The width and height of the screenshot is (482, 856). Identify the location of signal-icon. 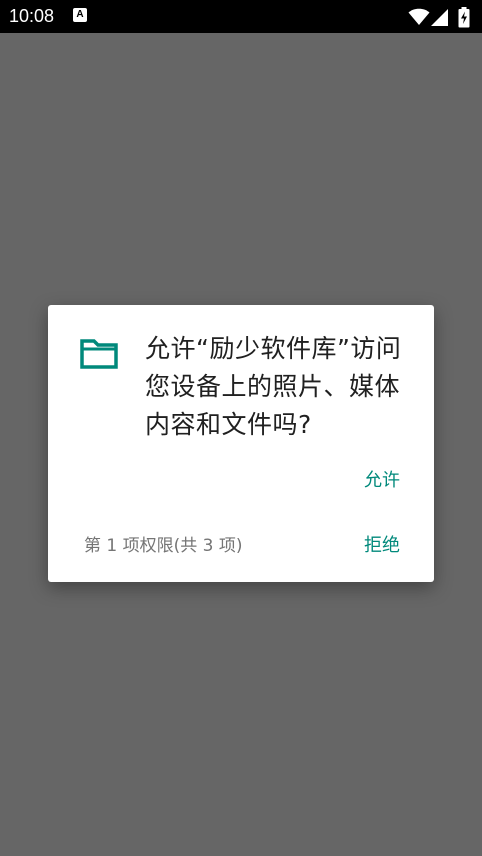
(439, 17).